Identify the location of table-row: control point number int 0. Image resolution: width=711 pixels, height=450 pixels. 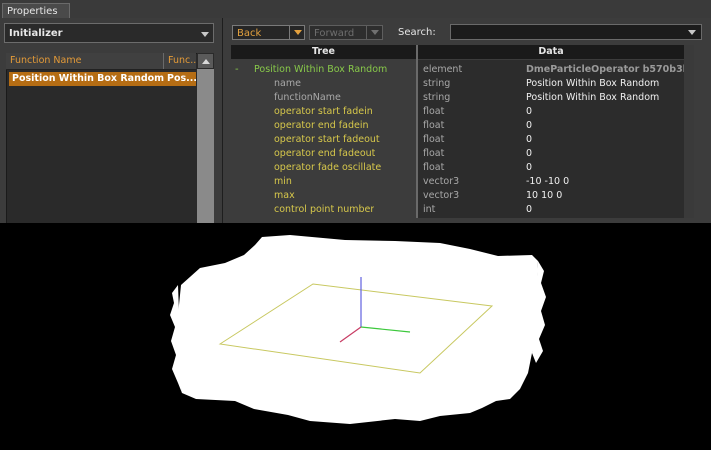
(457, 210).